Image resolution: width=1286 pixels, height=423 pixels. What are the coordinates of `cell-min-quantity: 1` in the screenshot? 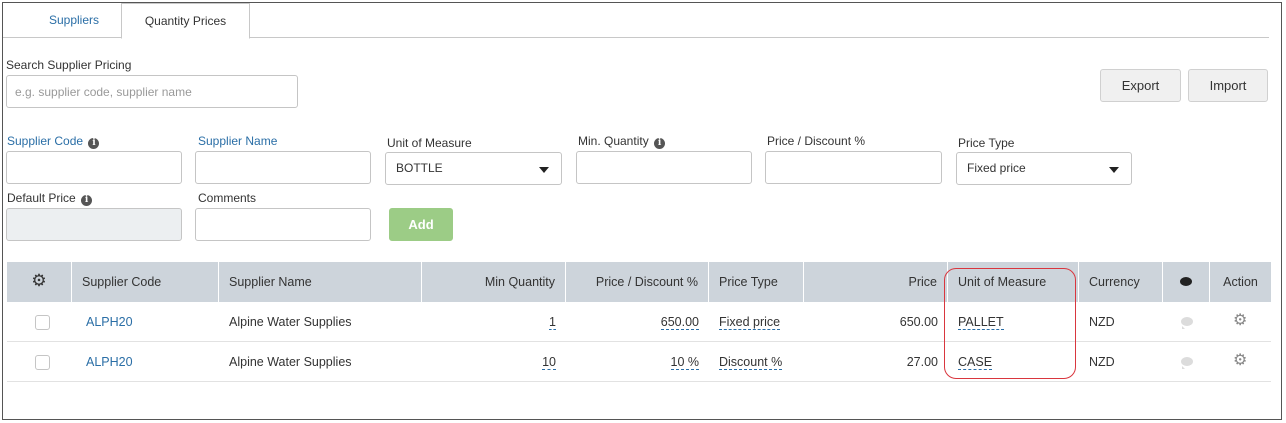 It's located at (494, 322).